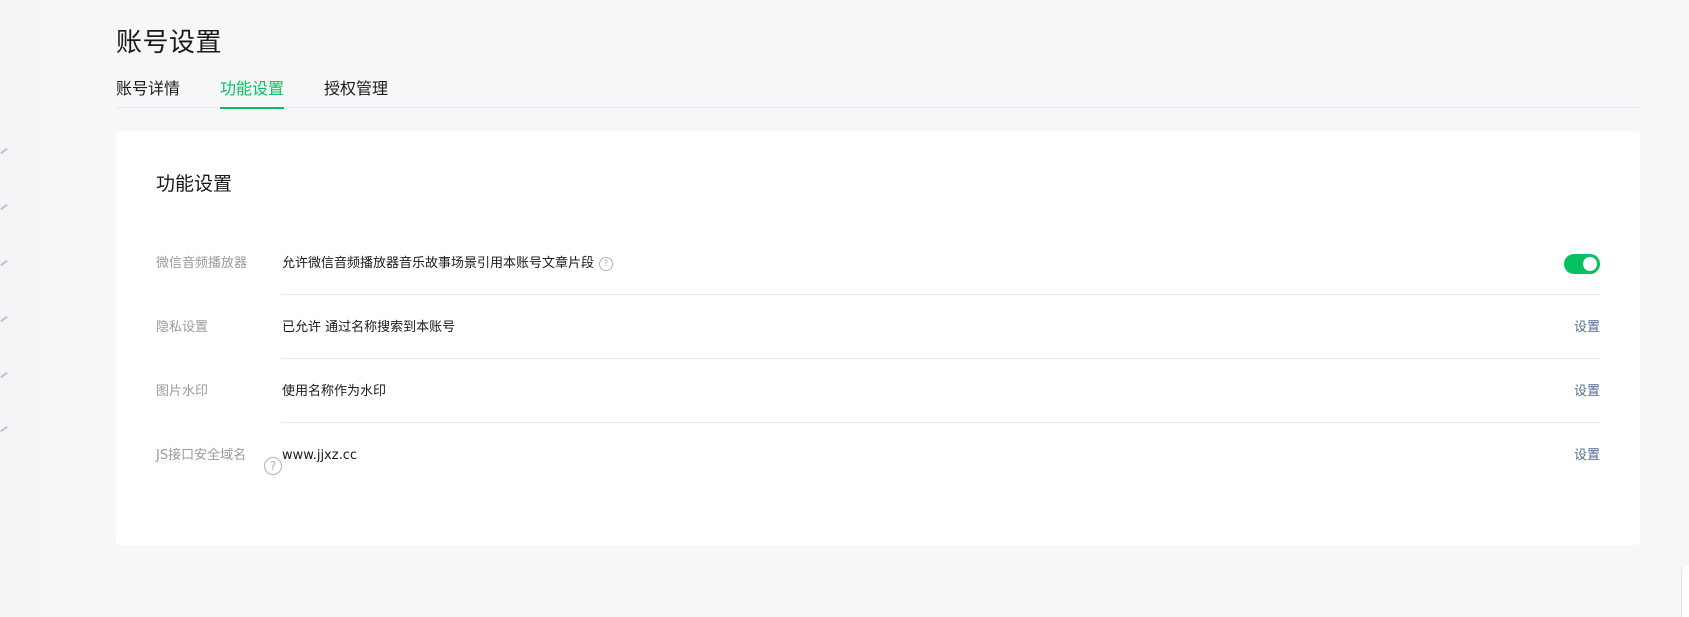 Image resolution: width=1689 pixels, height=617 pixels. What do you see at coordinates (194, 184) in the screenshot?
I see `card-title: 功能设置` at bounding box center [194, 184].